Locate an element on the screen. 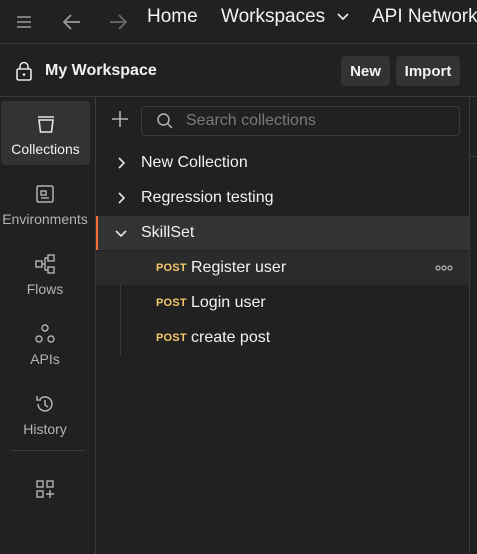  workspaces-label: Workspaces is located at coordinates (273, 16).